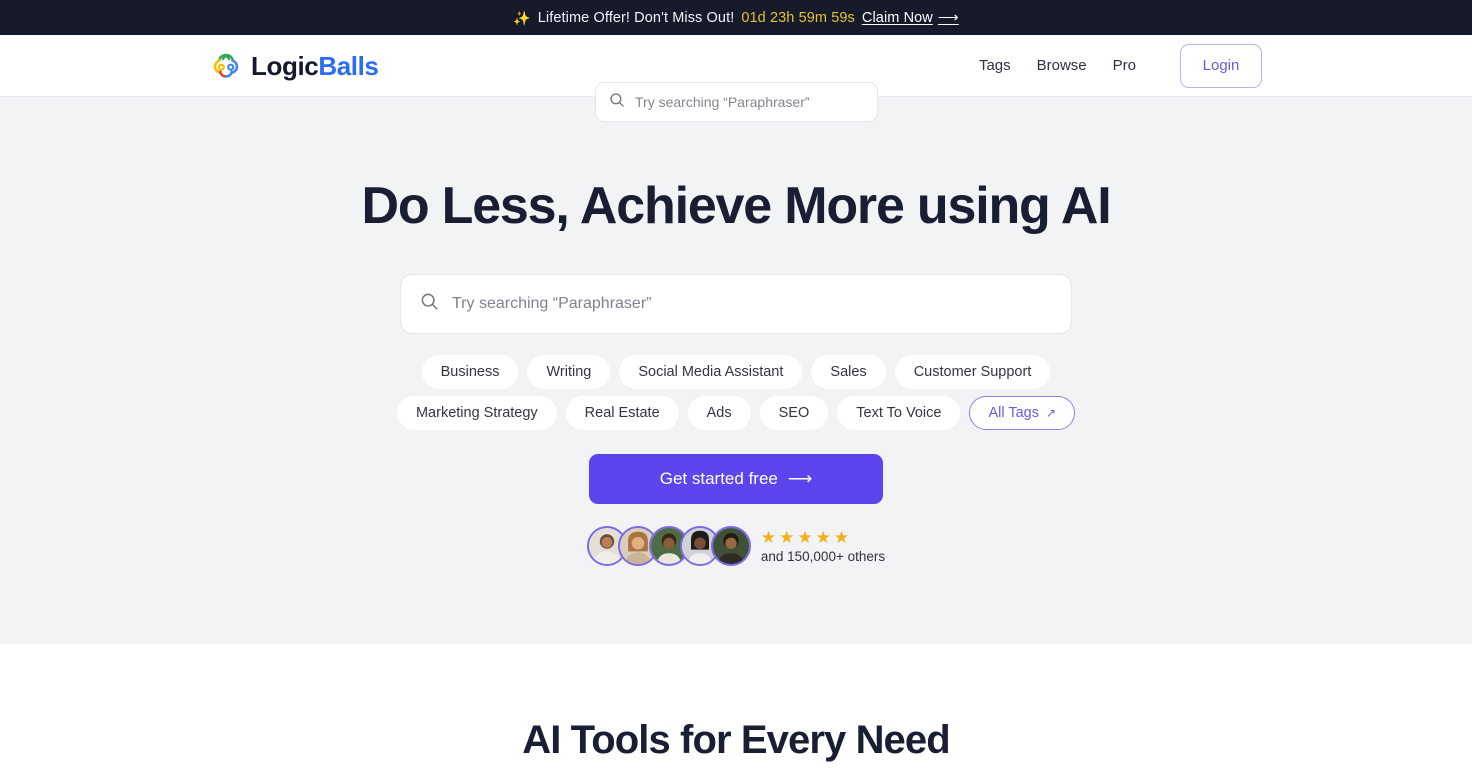 The width and height of the screenshot is (1472, 768). Describe the element at coordinates (752, 304) in the screenshot. I see `hero-search-input` at that location.